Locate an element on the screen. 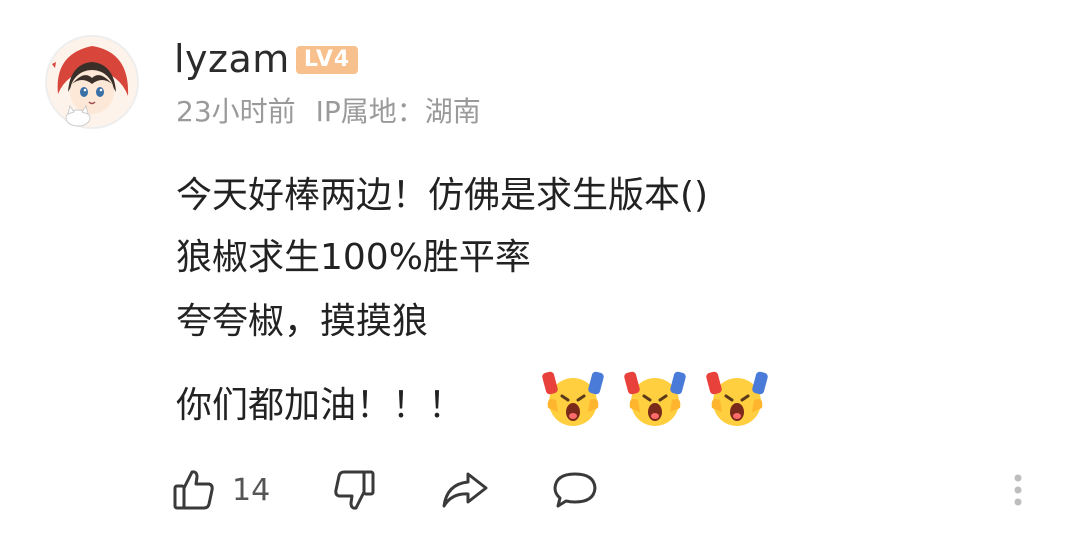 This screenshot has width=1080, height=540. comment-line-2: 狼椒求生100%胜平率 is located at coordinates (353, 257).